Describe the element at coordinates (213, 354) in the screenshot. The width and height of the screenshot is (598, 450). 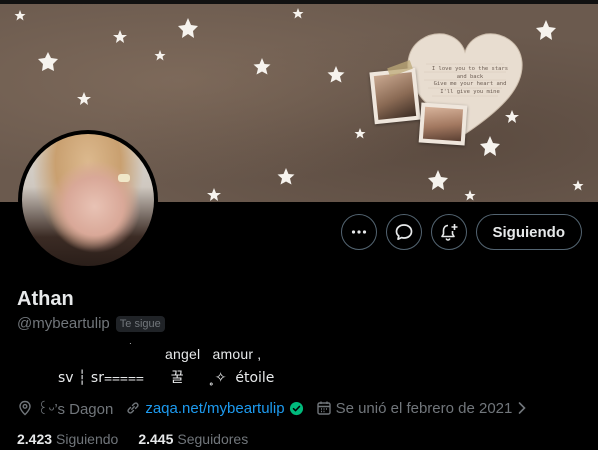
I see `bio-line-1: angel amour ,` at that location.